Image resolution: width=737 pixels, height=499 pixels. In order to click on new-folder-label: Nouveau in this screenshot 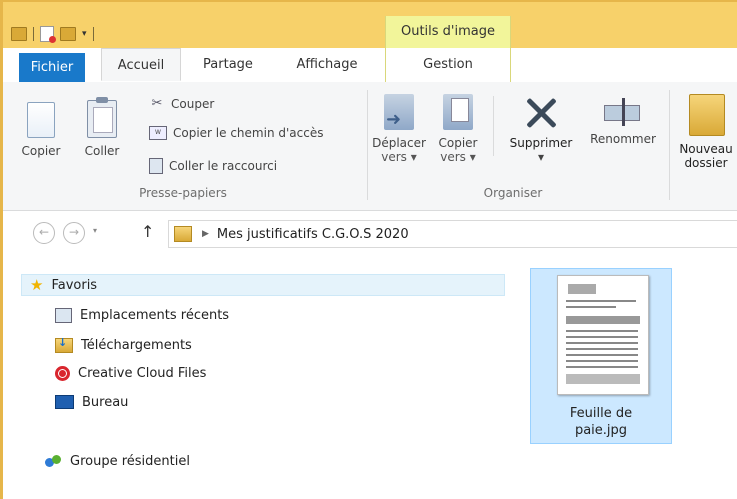, I will do `click(706, 149)`.